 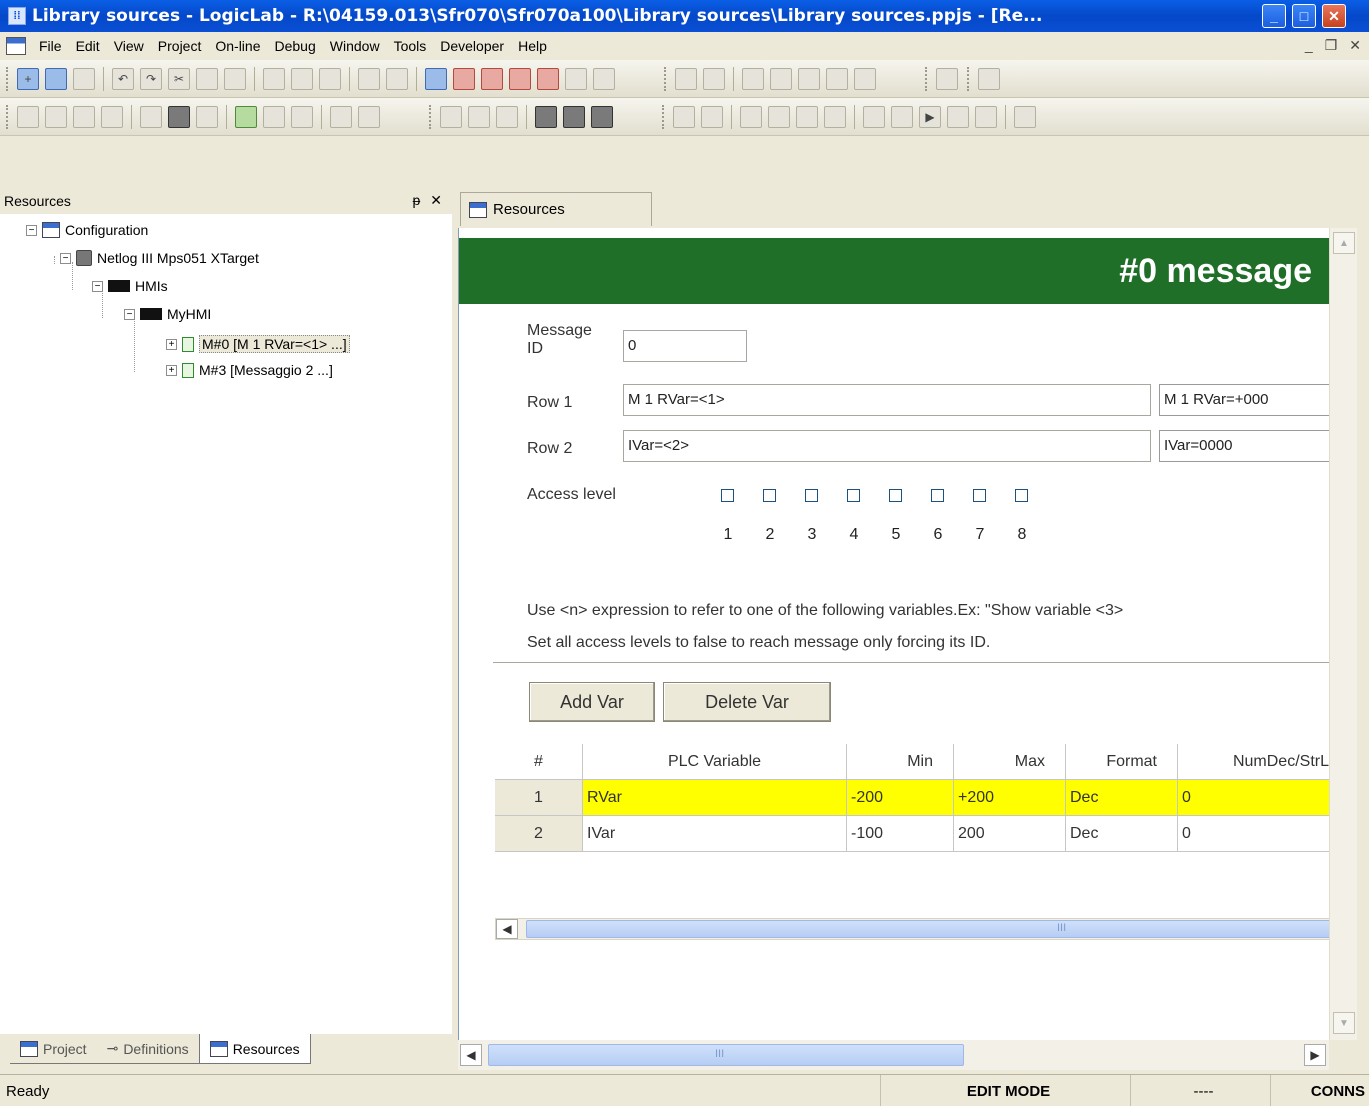 I want to click on new-object-icon, so click(x=28, y=116).